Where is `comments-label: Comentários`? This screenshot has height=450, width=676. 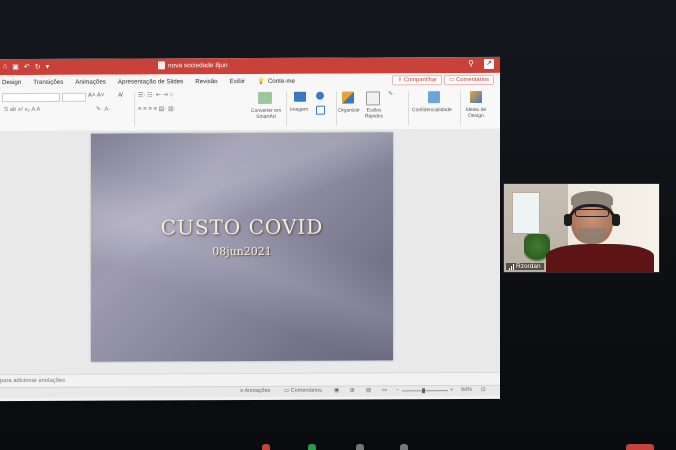 comments-label: Comentários is located at coordinates (472, 80).